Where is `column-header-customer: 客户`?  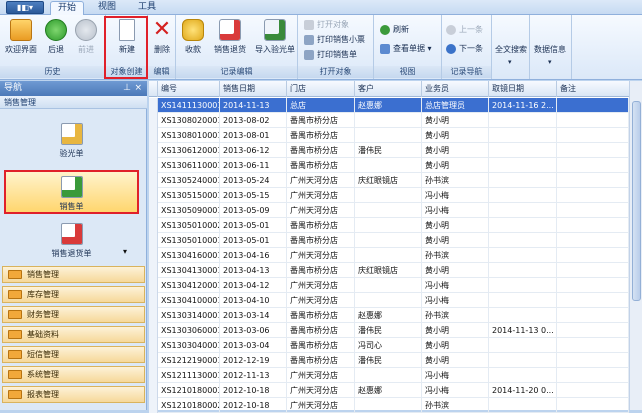
column-header-customer: 客户 is located at coordinates (388, 89).